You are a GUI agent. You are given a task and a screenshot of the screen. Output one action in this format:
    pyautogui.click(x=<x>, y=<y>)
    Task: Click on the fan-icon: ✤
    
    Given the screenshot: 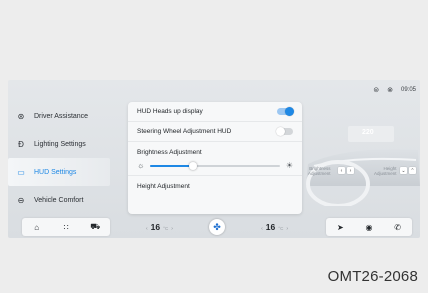 What is the action you would take?
    pyautogui.click(x=217, y=227)
    